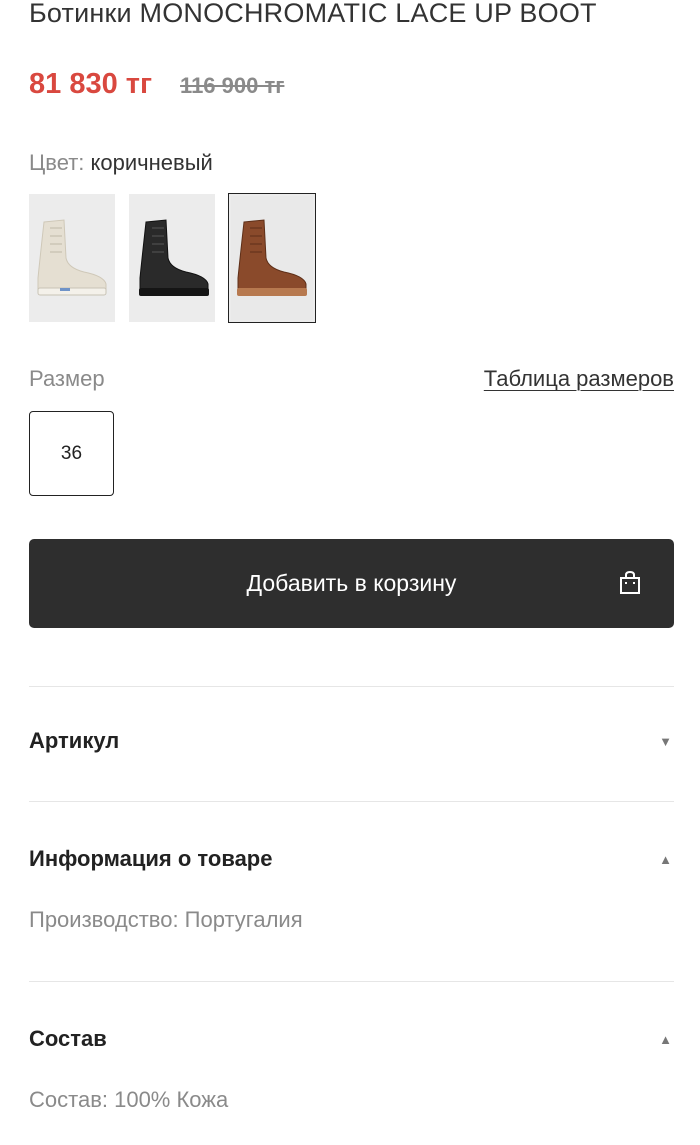 The width and height of the screenshot is (700, 1145). Describe the element at coordinates (68, 1038) in the screenshot. I see `accordion-composition-title: Состав` at that location.